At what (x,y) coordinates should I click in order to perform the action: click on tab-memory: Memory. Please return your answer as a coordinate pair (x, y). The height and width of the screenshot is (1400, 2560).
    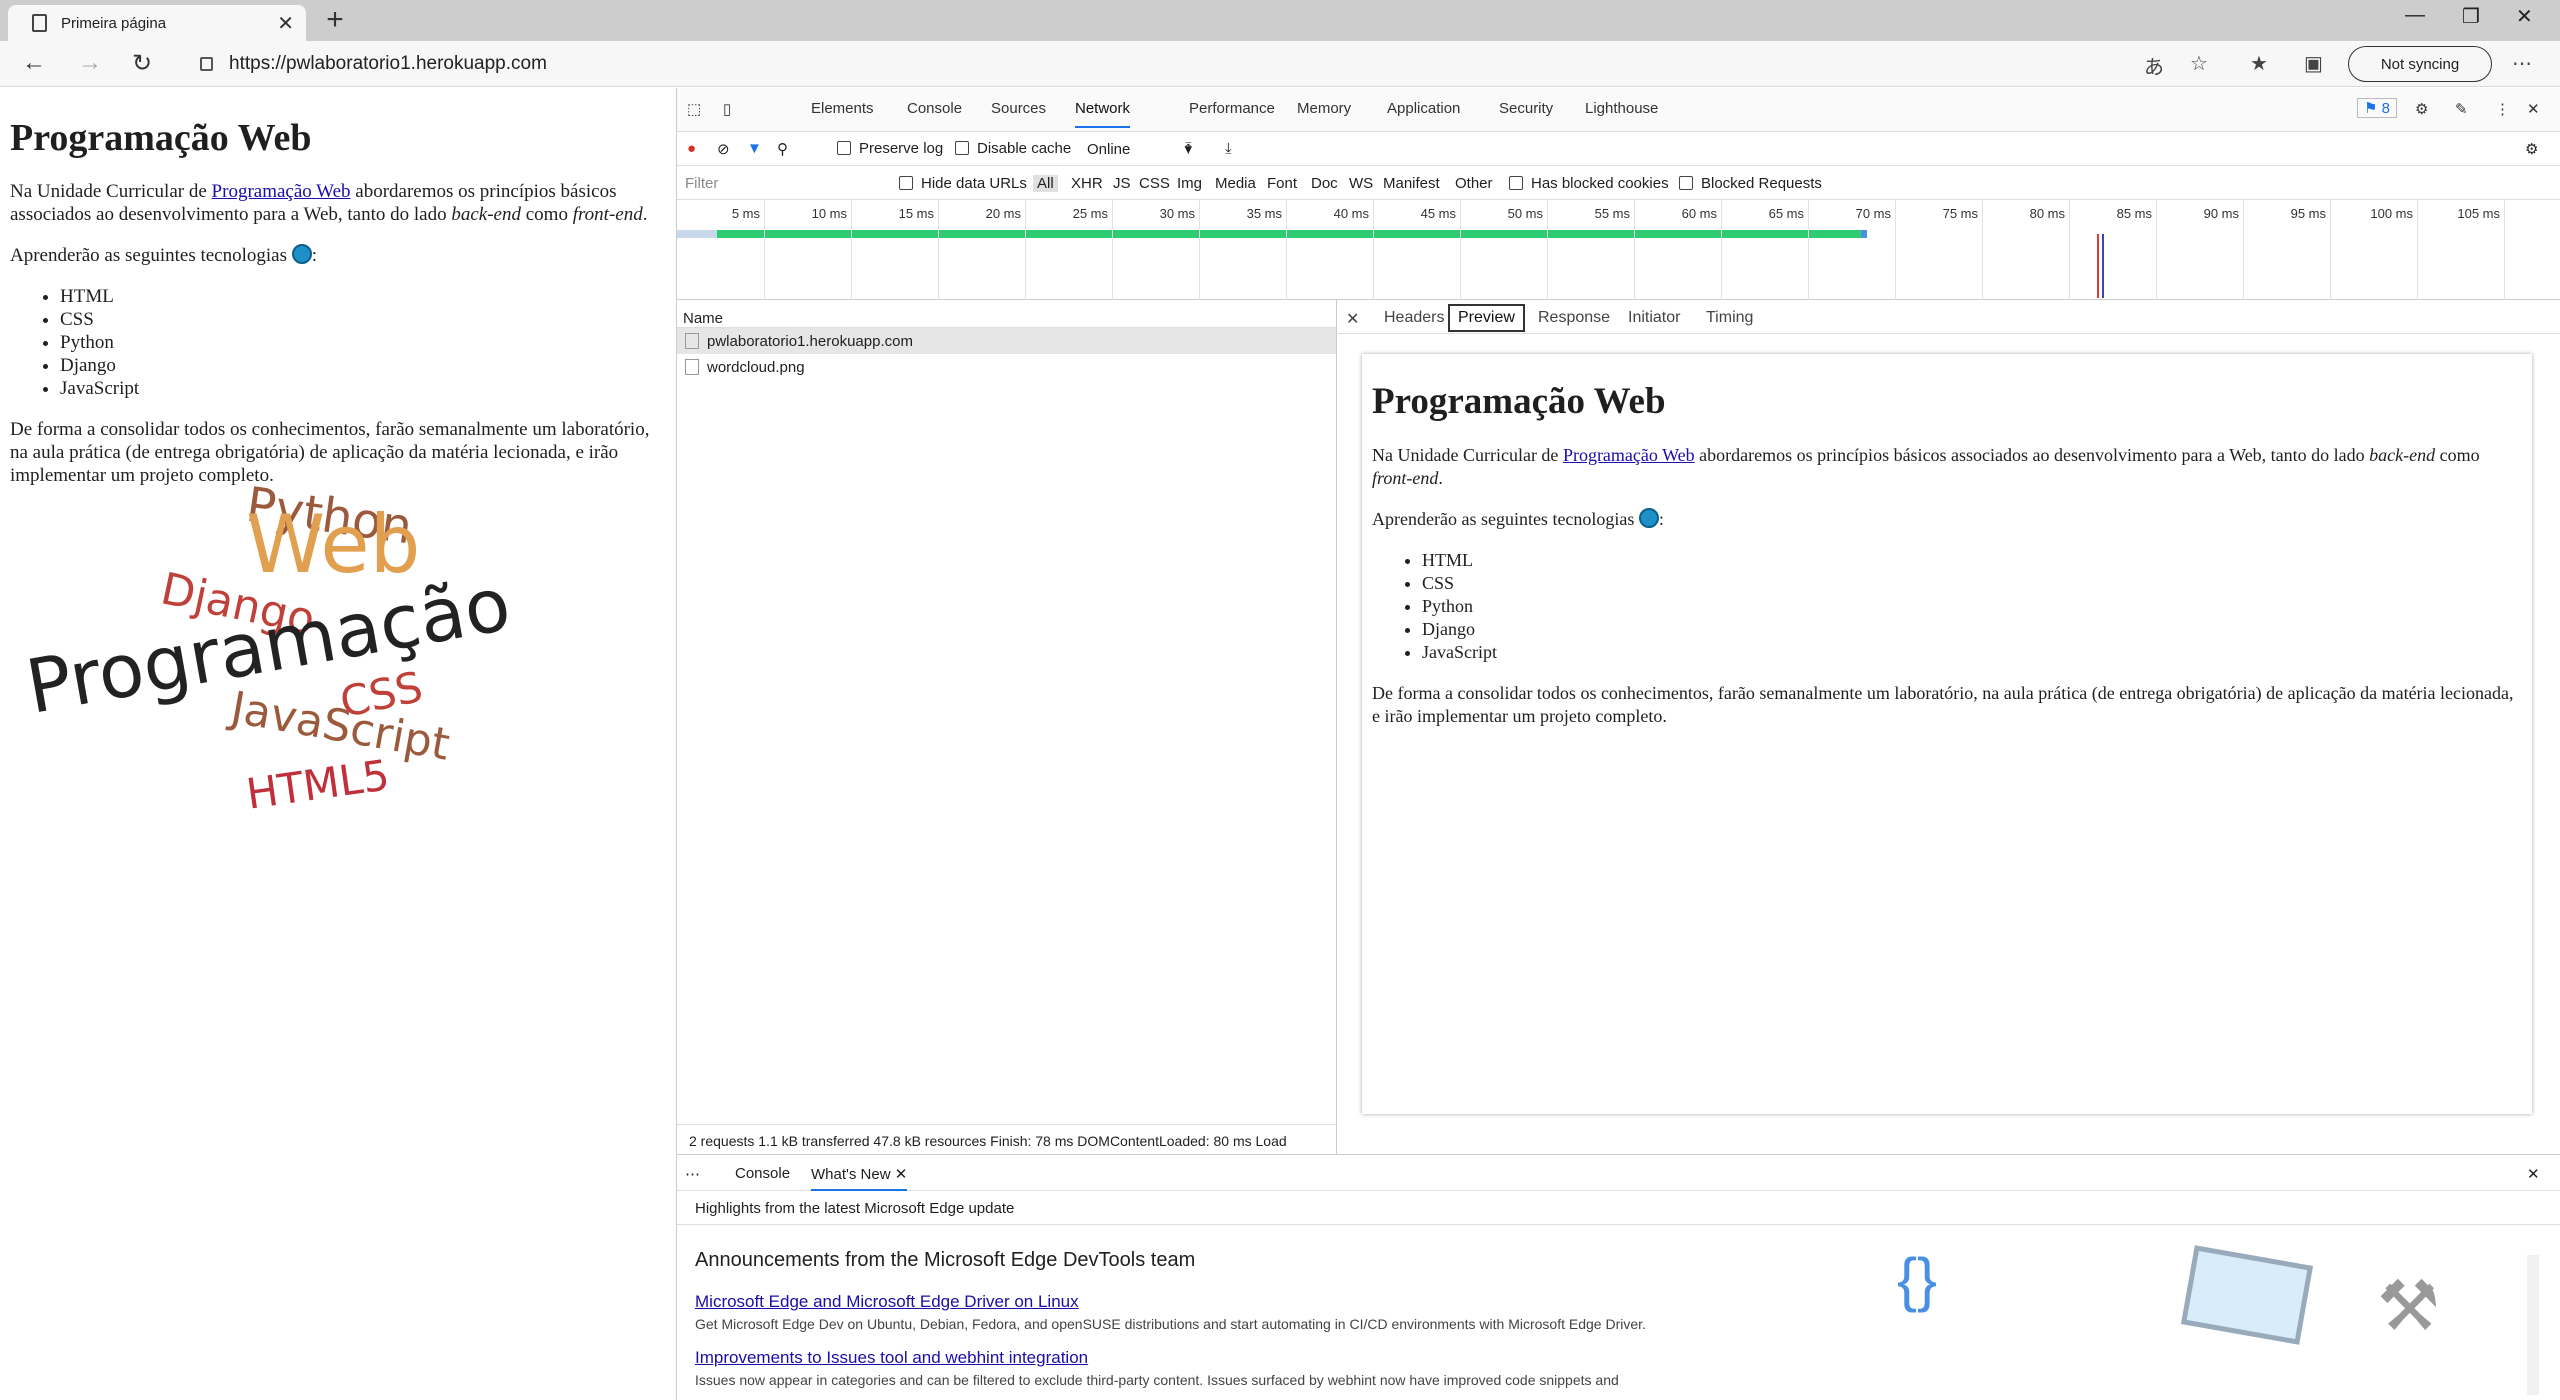
    Looking at the image, I should click on (1324, 108).